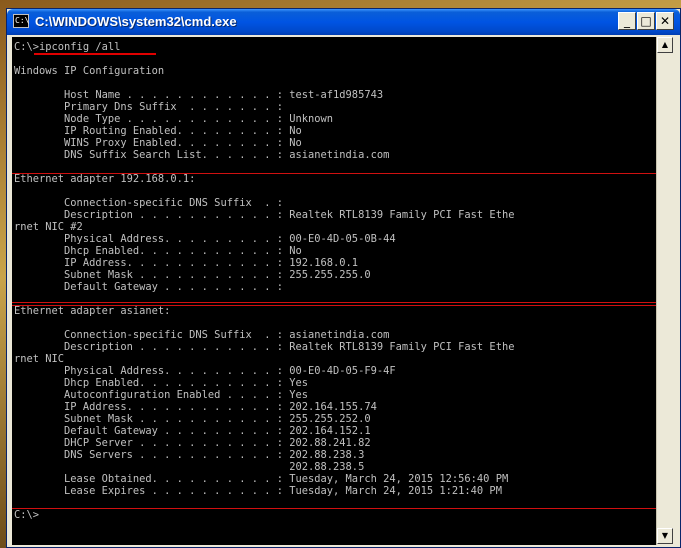  I want to click on scroll-down-button: ▼, so click(665, 536).